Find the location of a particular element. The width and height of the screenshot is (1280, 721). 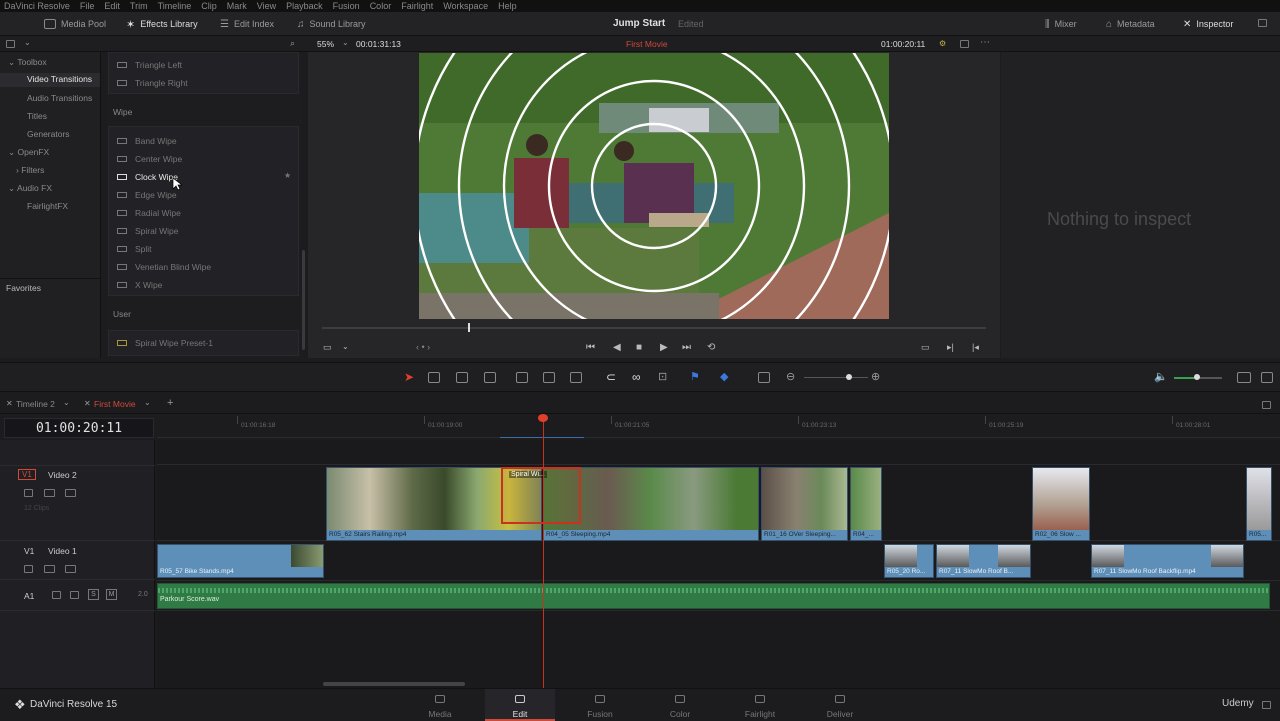

fx-item-center-wipe: Center Wipe is located at coordinates (149, 159).